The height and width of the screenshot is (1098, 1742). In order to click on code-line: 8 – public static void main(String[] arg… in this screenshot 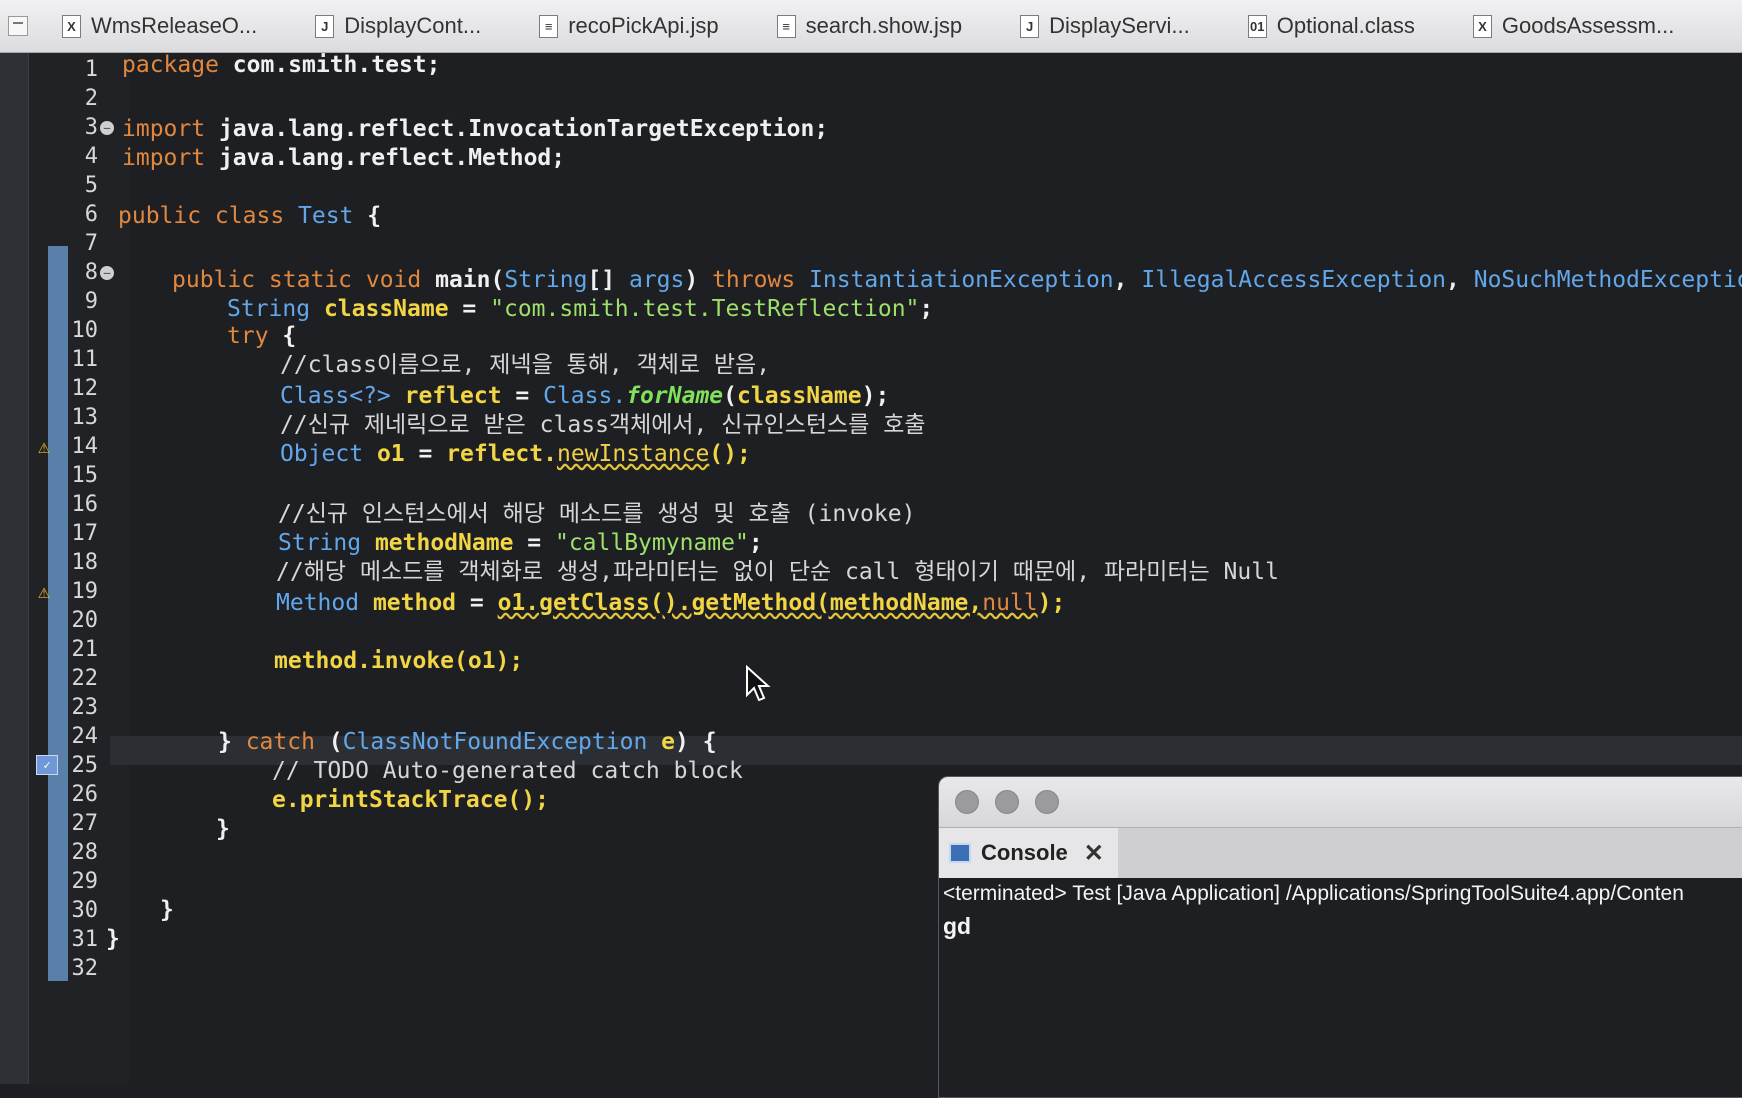, I will do `click(871, 275)`.